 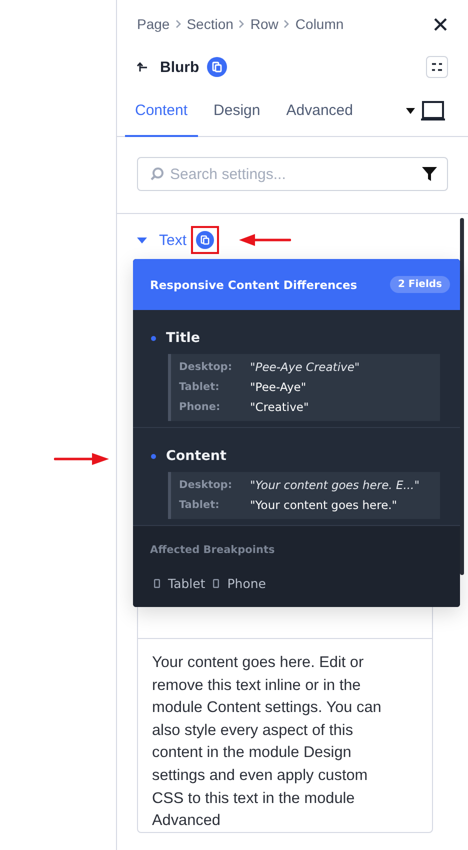 What do you see at coordinates (187, 583) in the screenshot?
I see `breakpoint-label: Tablet` at bounding box center [187, 583].